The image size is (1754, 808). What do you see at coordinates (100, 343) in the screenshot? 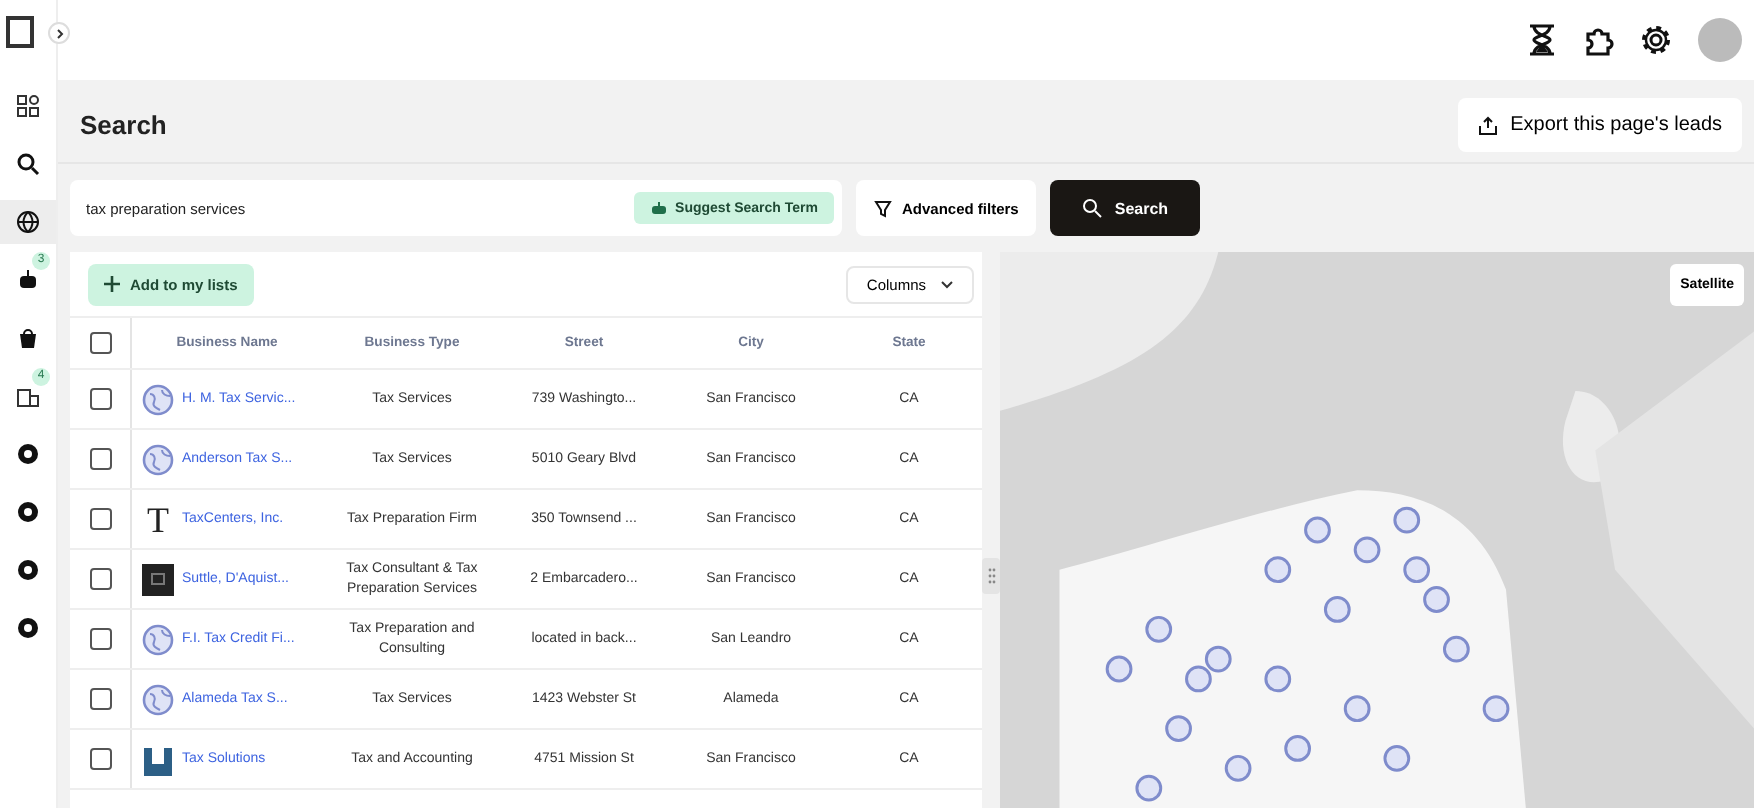
I see `select-all-checkbox` at bounding box center [100, 343].